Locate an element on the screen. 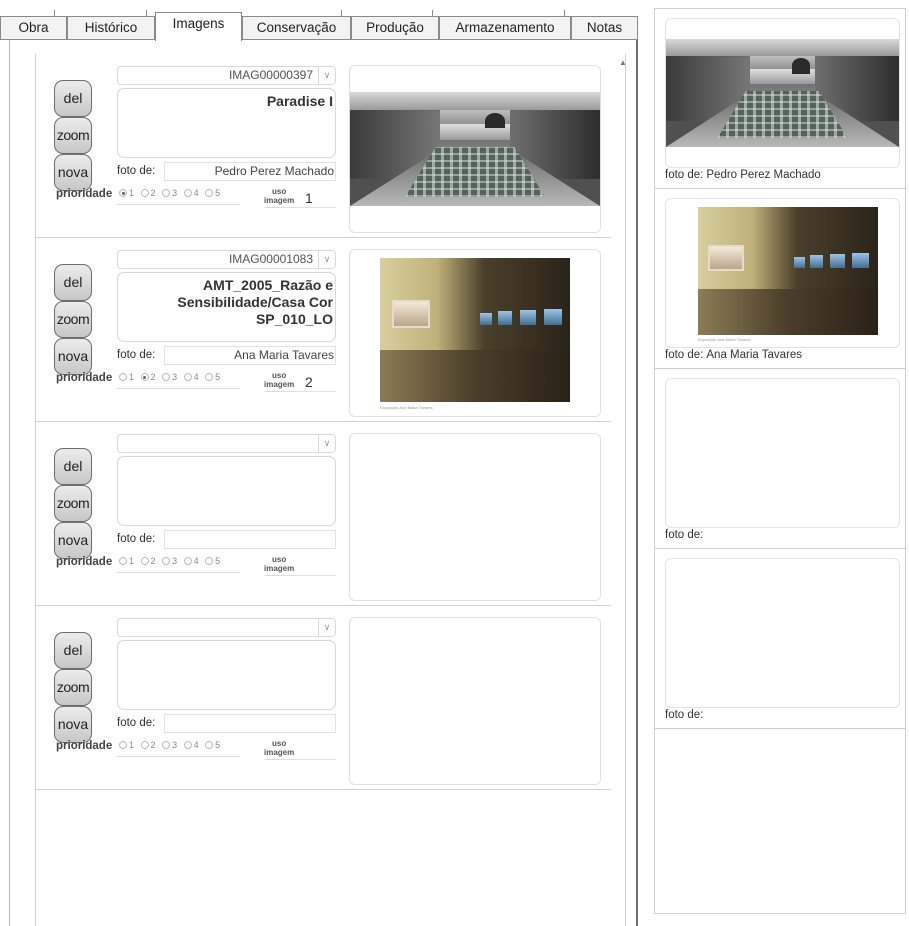 This screenshot has height=926, width=909. tab-notas: Notas is located at coordinates (604, 28).